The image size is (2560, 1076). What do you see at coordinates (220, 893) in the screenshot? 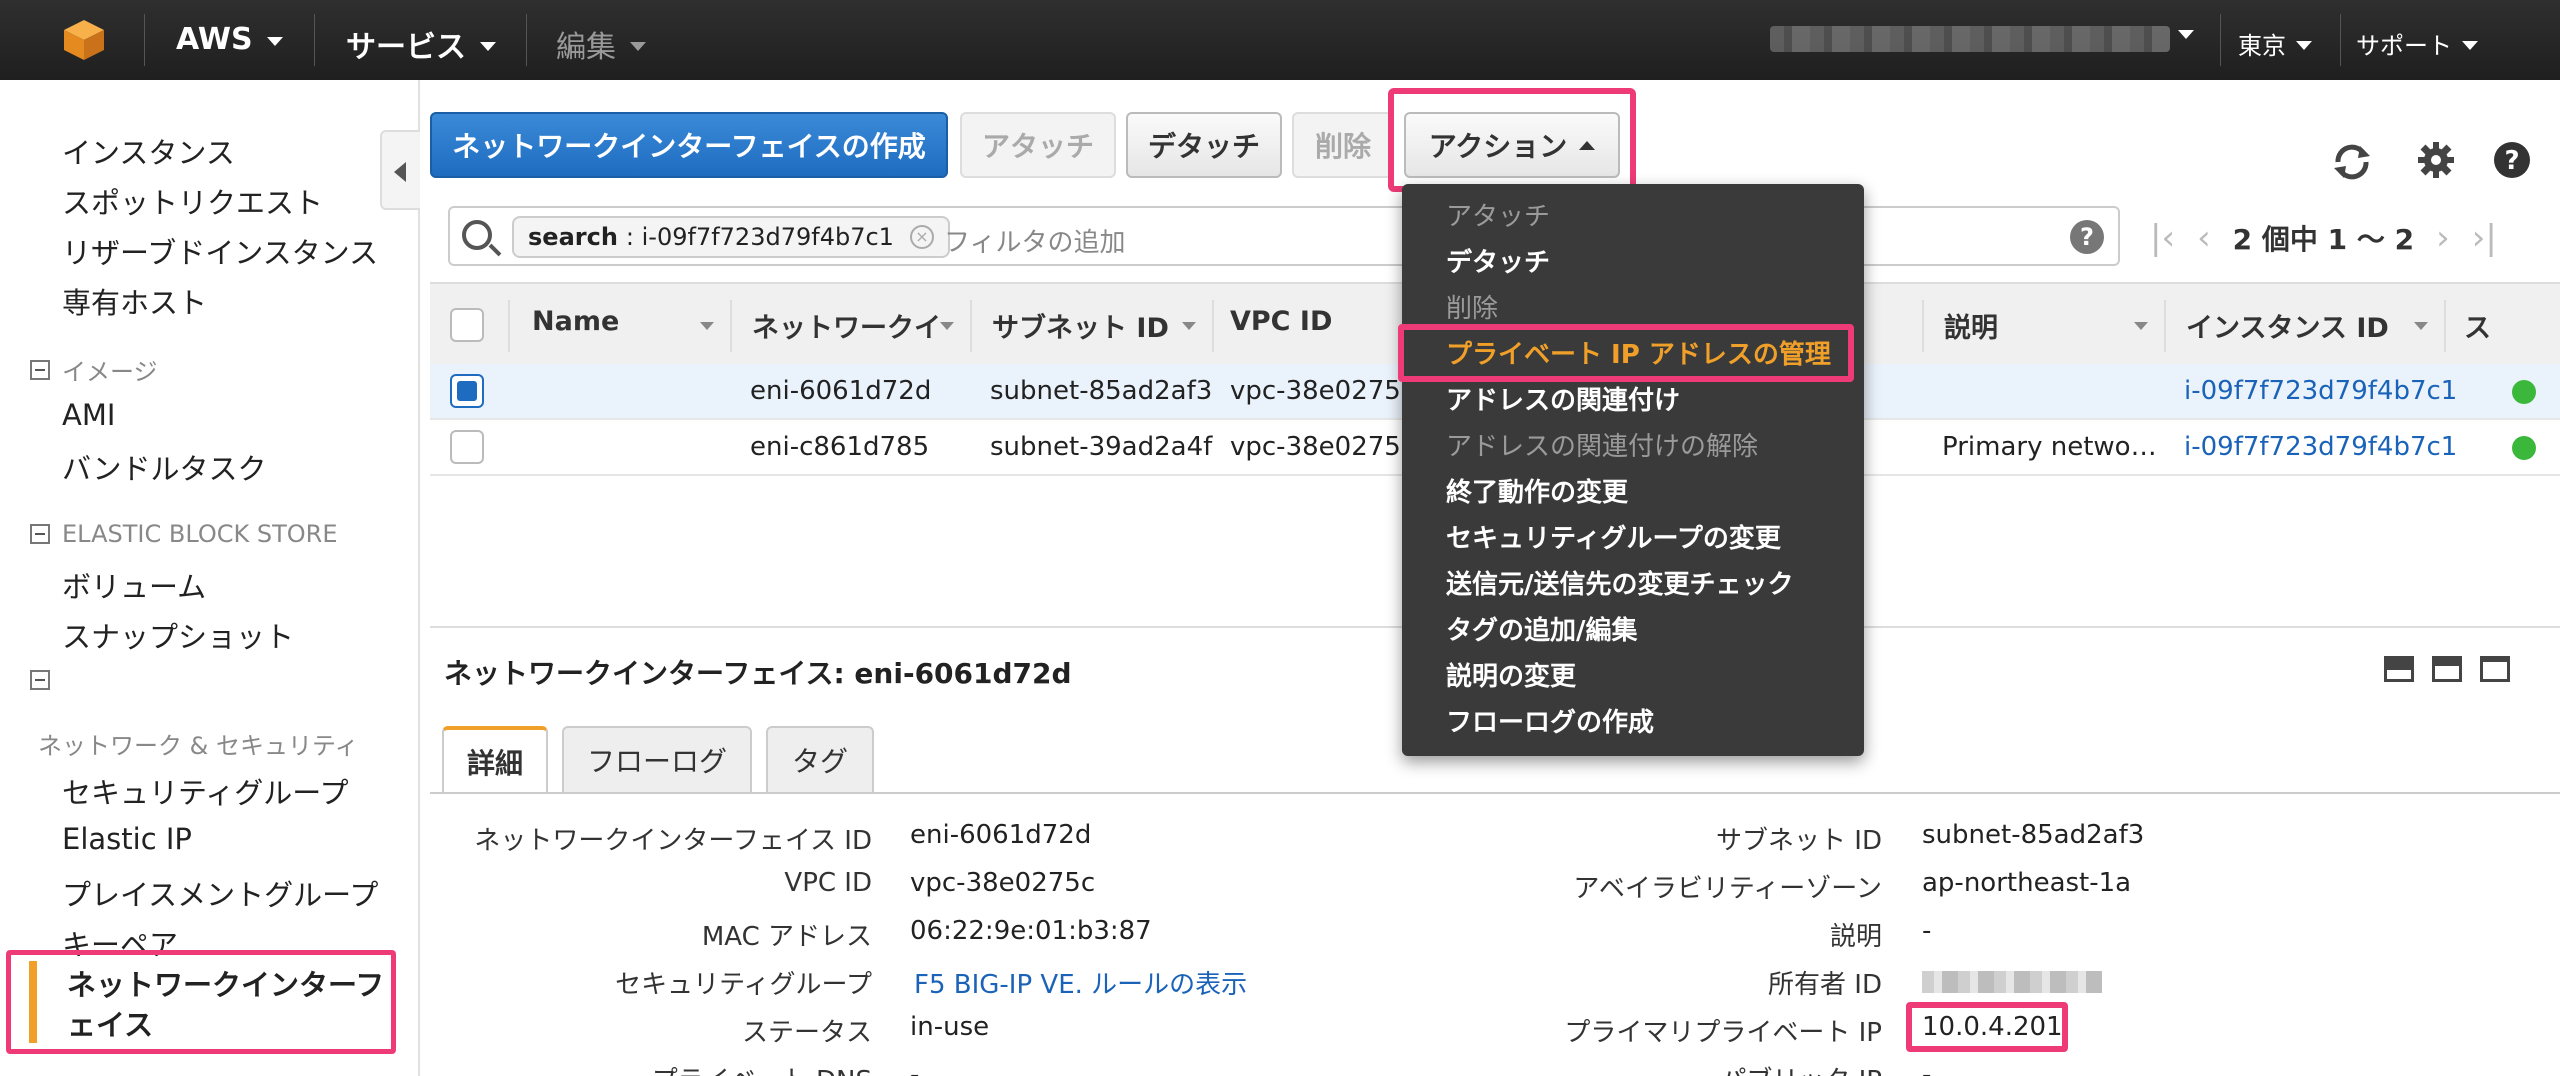
I see `sidebar-item-placement-groups: プレイスメントグループ` at bounding box center [220, 893].